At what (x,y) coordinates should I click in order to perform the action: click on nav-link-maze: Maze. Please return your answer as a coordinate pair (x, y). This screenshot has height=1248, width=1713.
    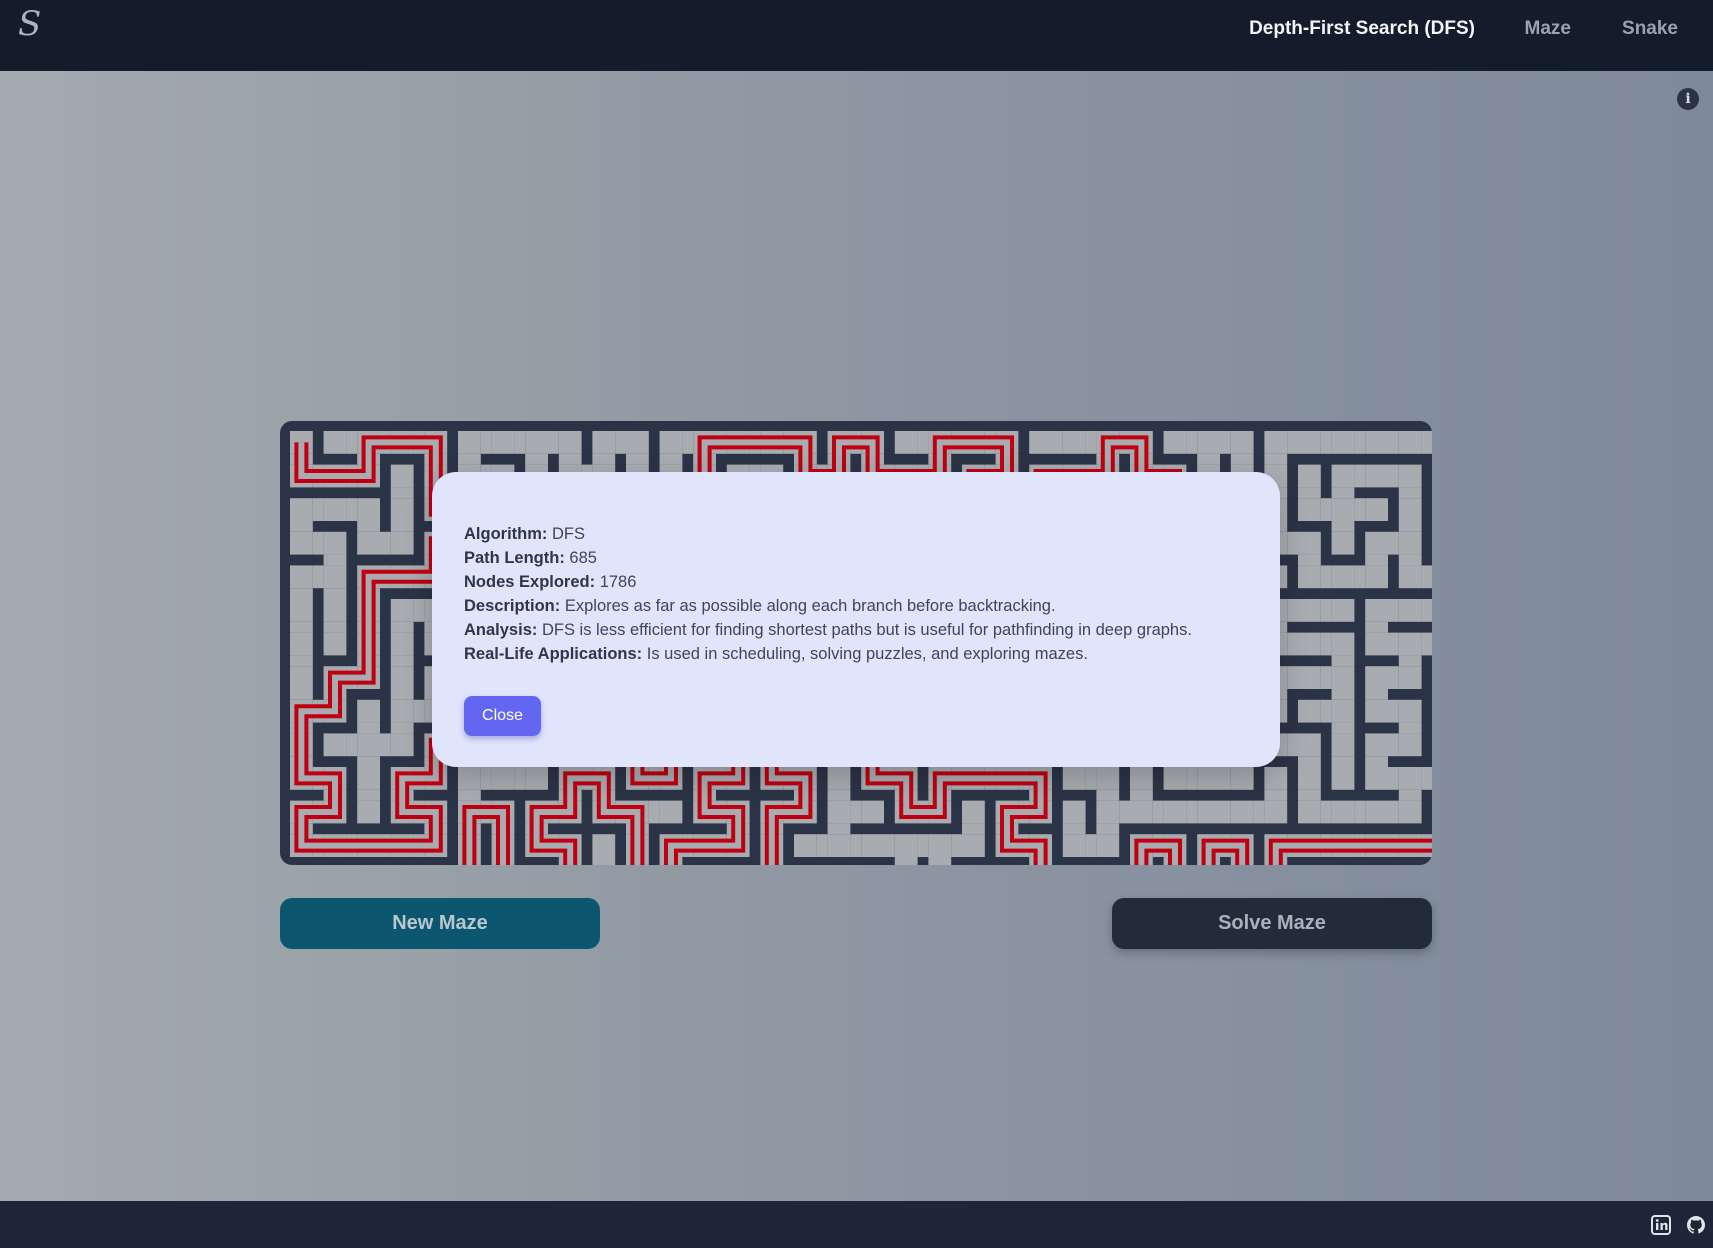
    Looking at the image, I should click on (1548, 29).